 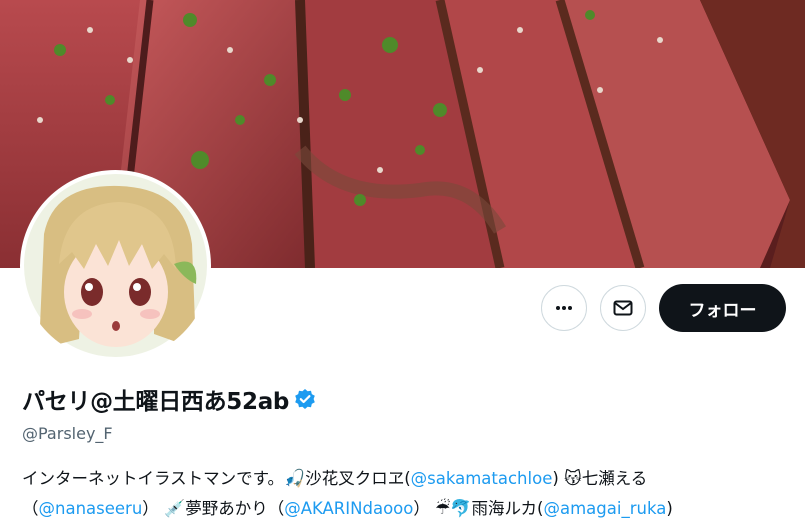 I want to click on mention-sakamatachloe: @sakamatachloe, so click(x=482, y=478).